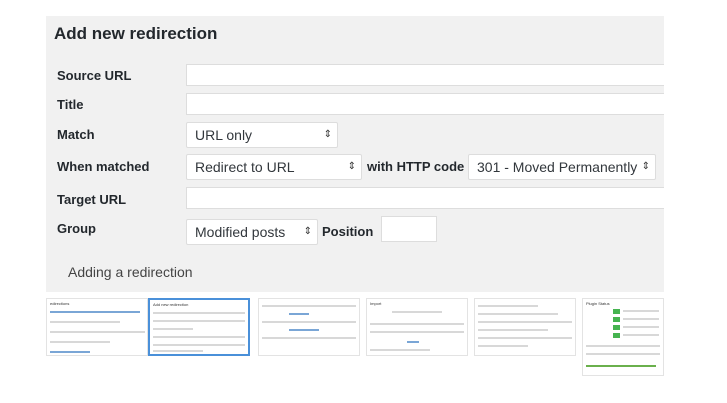 Image resolution: width=727 pixels, height=403 pixels. I want to click on match-label: Match, so click(76, 134).